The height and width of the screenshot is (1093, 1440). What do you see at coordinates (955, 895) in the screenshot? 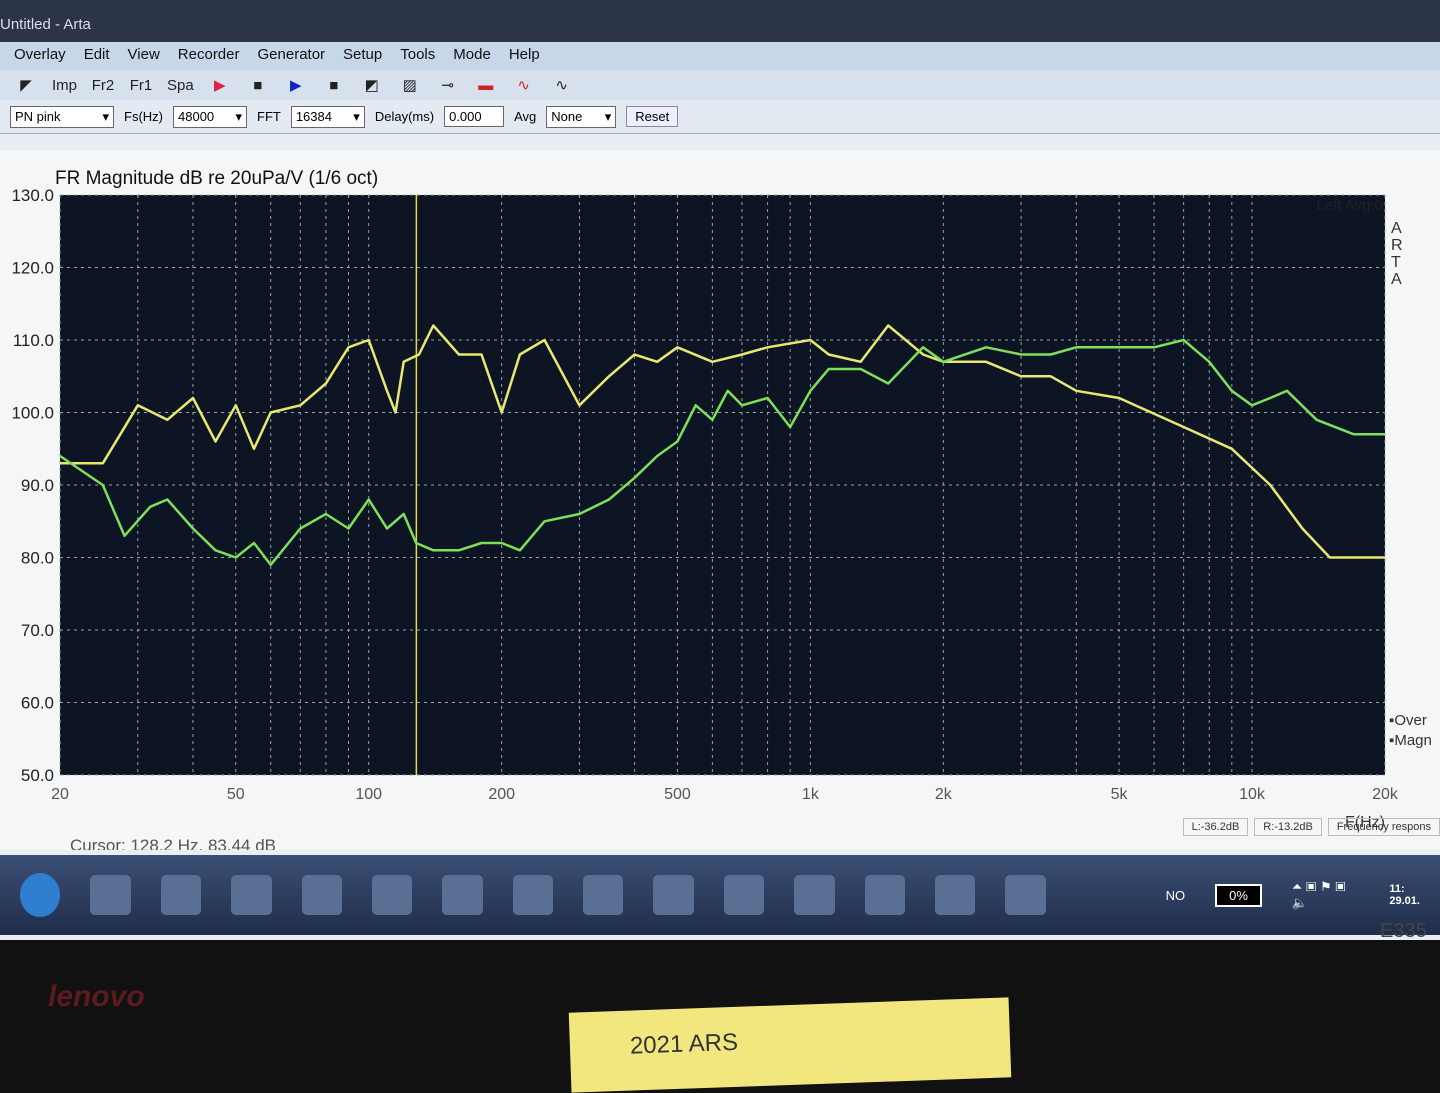
I see `taskbar-lightning-icon` at bounding box center [955, 895].